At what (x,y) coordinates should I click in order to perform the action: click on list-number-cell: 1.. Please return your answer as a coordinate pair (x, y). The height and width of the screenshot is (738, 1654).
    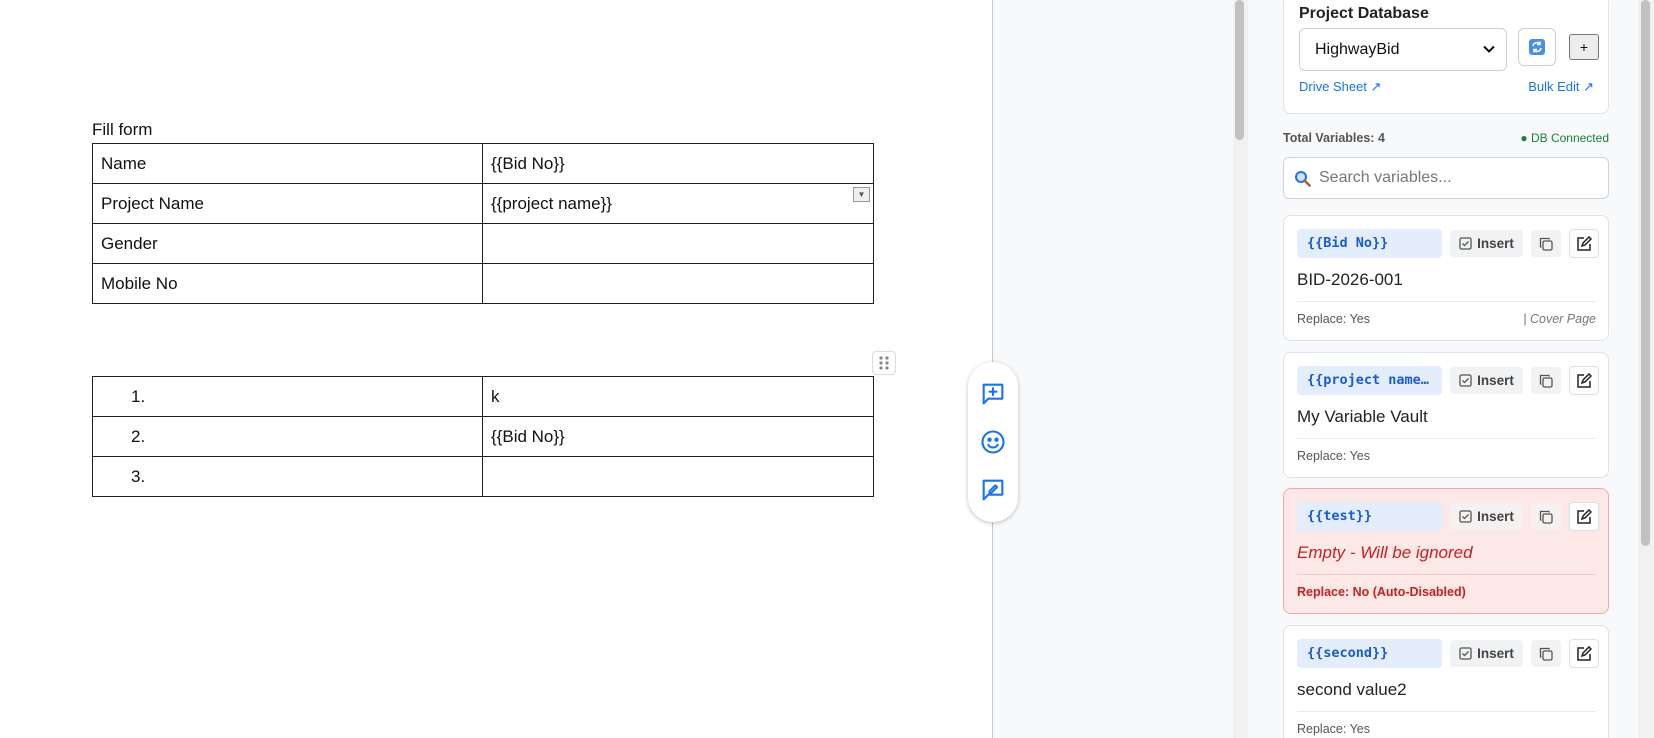
    Looking at the image, I should click on (287, 396).